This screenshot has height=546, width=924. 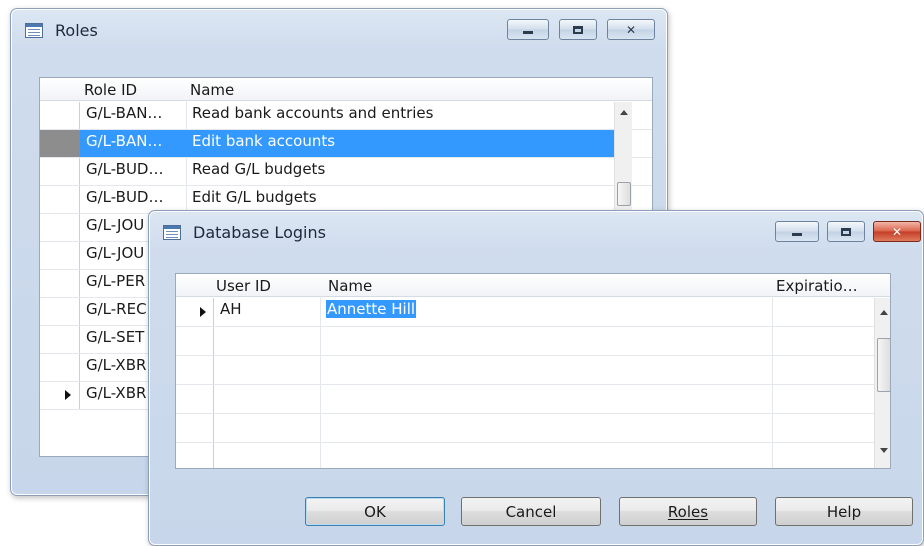 I want to click on cancel-button: Cancel, so click(x=531, y=511).